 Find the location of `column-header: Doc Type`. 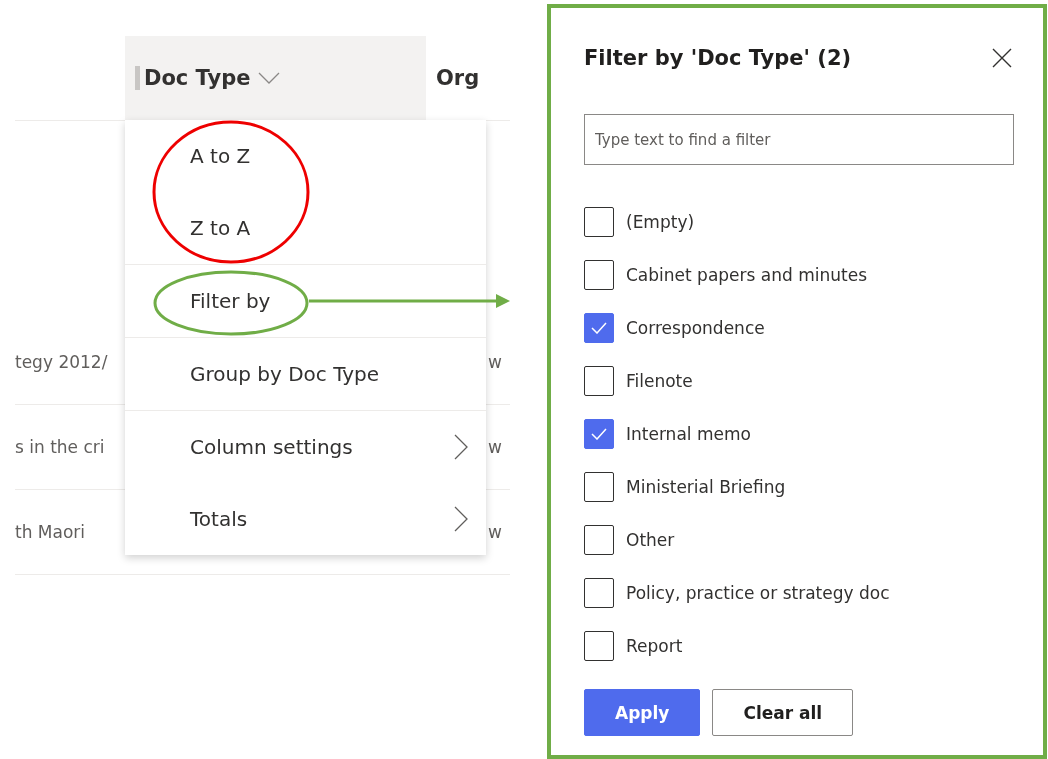

column-header: Doc Type is located at coordinates (275, 78).